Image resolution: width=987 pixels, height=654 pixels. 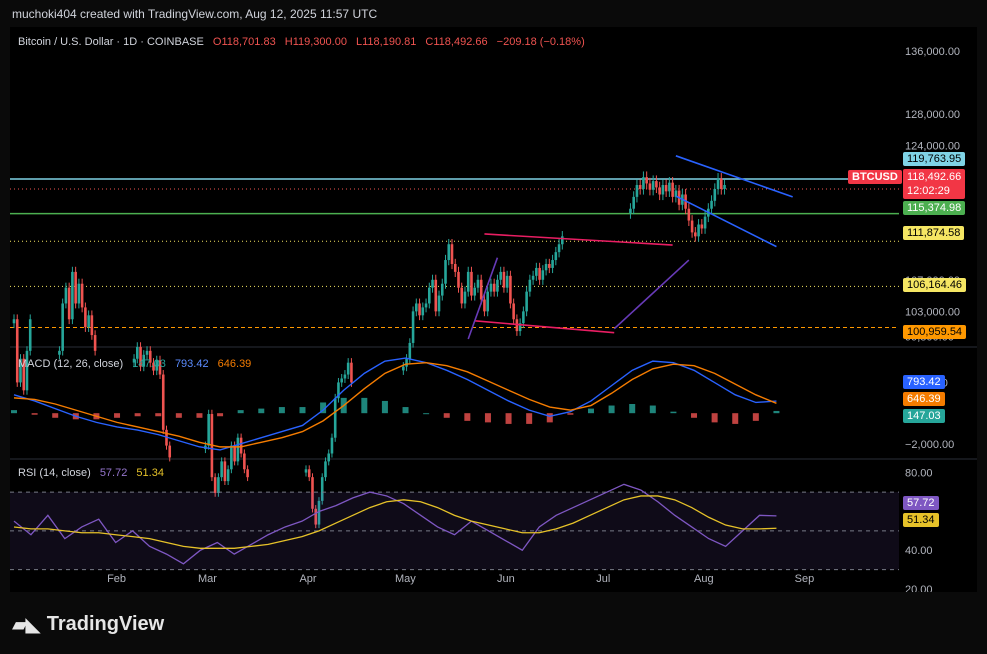 I want to click on tradingview-mark-icon: ▰◣, so click(x=26, y=625).